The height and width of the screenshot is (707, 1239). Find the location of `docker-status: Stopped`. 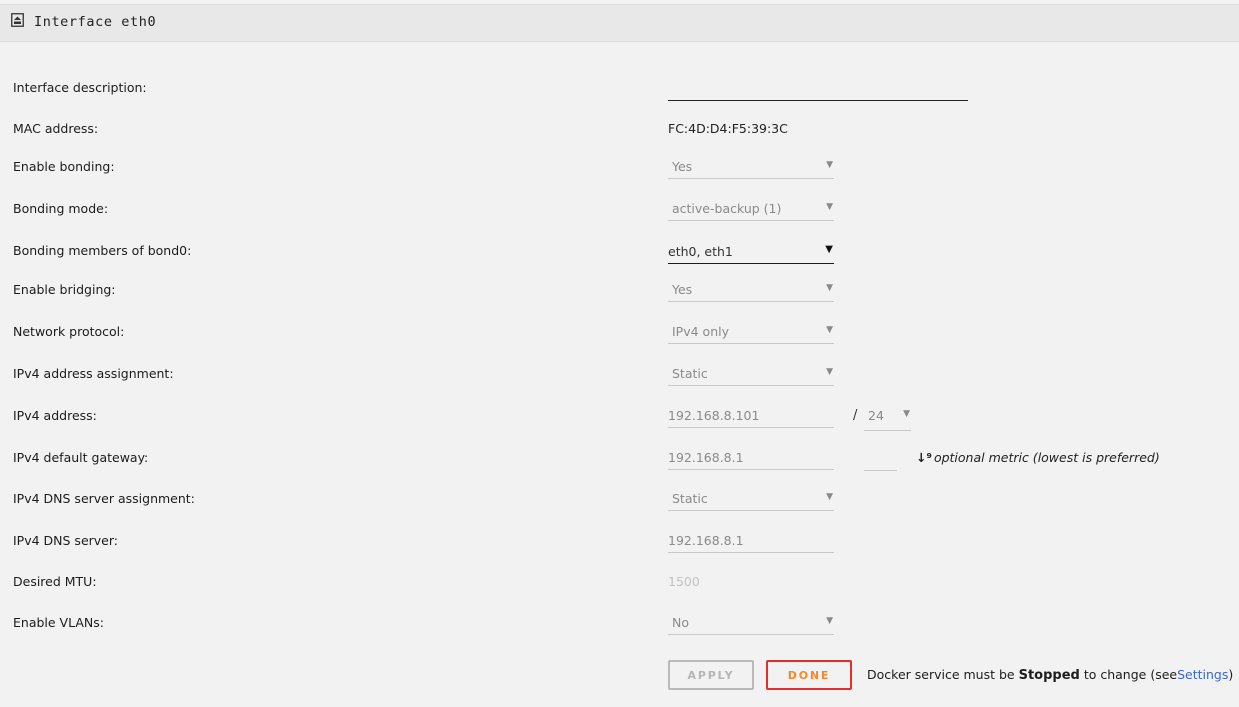

docker-status: Stopped is located at coordinates (1049, 675).